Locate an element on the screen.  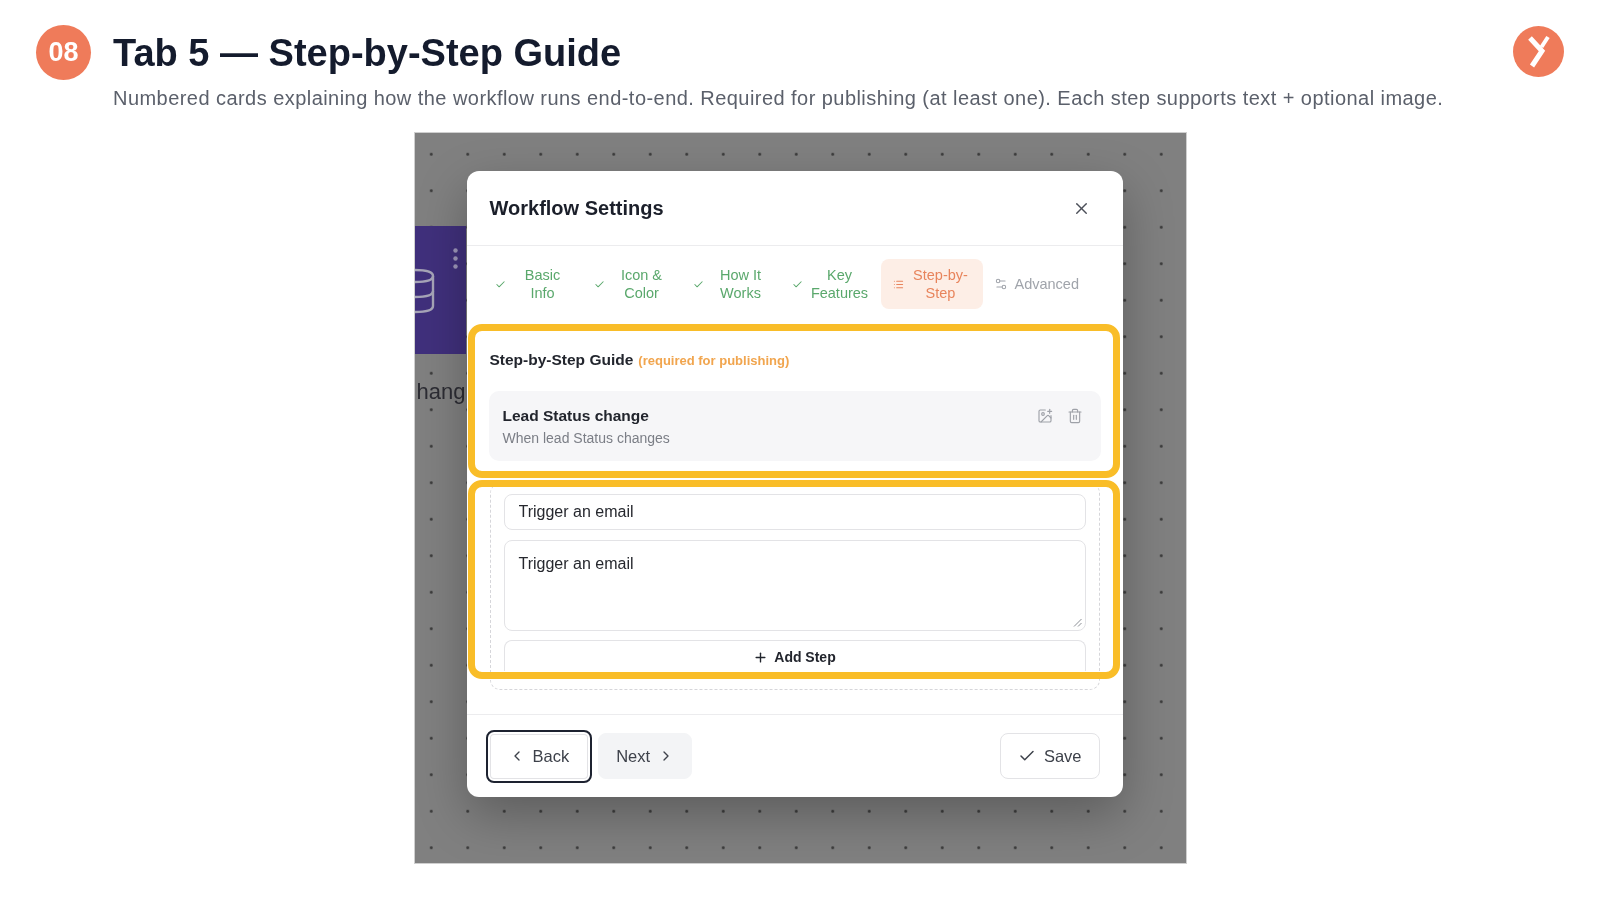
trash-icon is located at coordinates (1074, 416).